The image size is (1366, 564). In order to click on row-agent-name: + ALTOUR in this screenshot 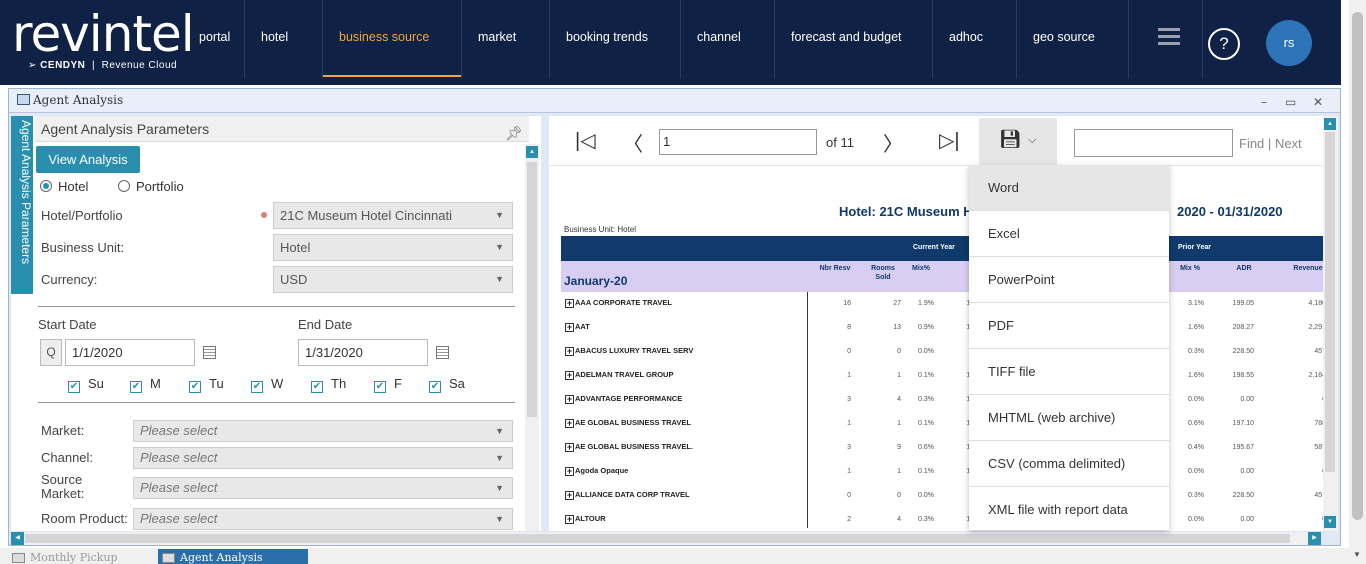, I will do `click(585, 519)`.